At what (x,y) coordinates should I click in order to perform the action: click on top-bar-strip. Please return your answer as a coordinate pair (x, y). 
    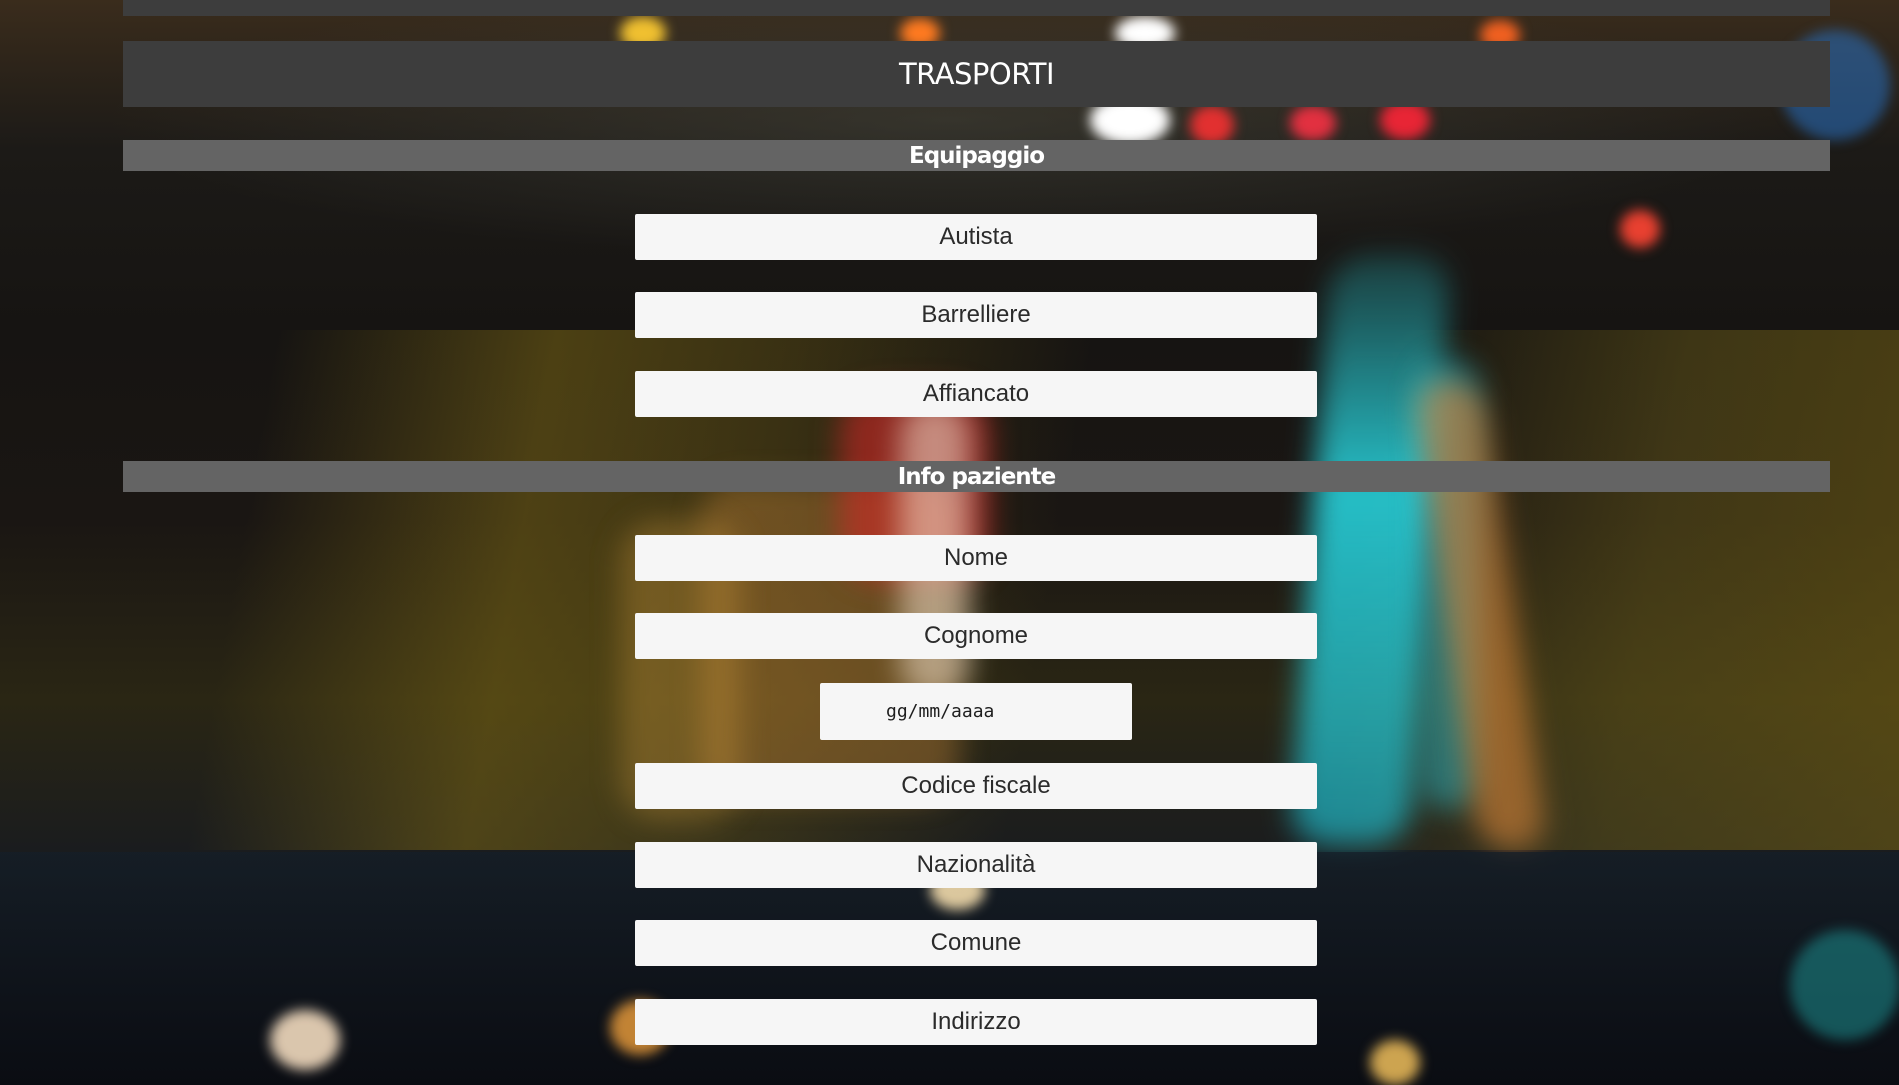
    Looking at the image, I should click on (976, 8).